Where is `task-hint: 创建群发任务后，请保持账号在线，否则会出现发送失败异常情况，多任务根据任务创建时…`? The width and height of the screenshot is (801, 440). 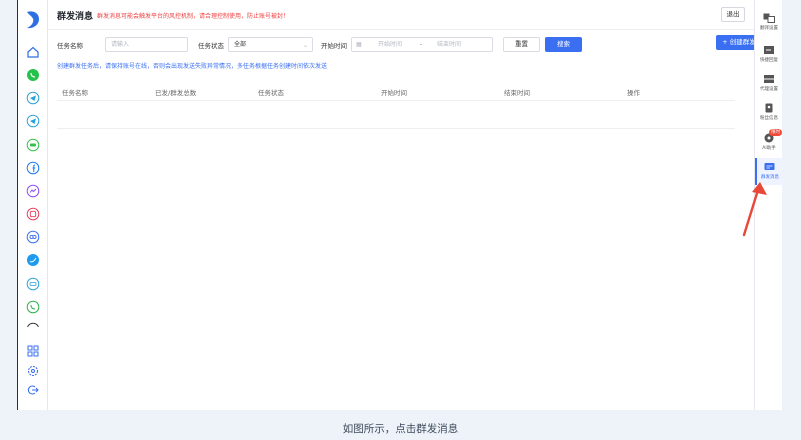 task-hint: 创建群发任务后，请保持账号在线，否则会出现发送失败异常情况，多任务根据任务创建时… is located at coordinates (192, 66).